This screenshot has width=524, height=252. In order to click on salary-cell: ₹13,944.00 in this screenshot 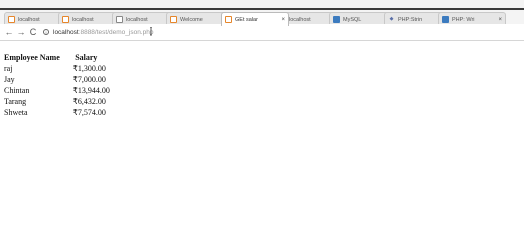, I will do `click(91, 90)`.